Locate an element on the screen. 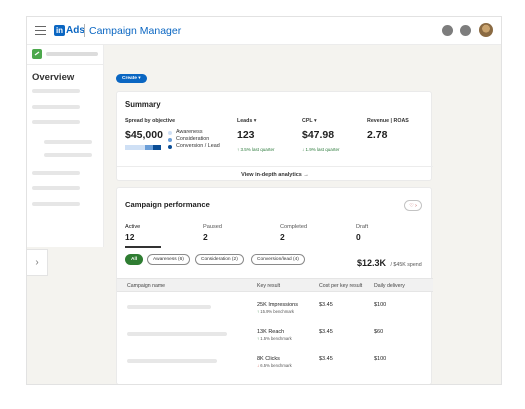 This screenshot has height=409, width=525. account-icon is located at coordinates (37, 54).